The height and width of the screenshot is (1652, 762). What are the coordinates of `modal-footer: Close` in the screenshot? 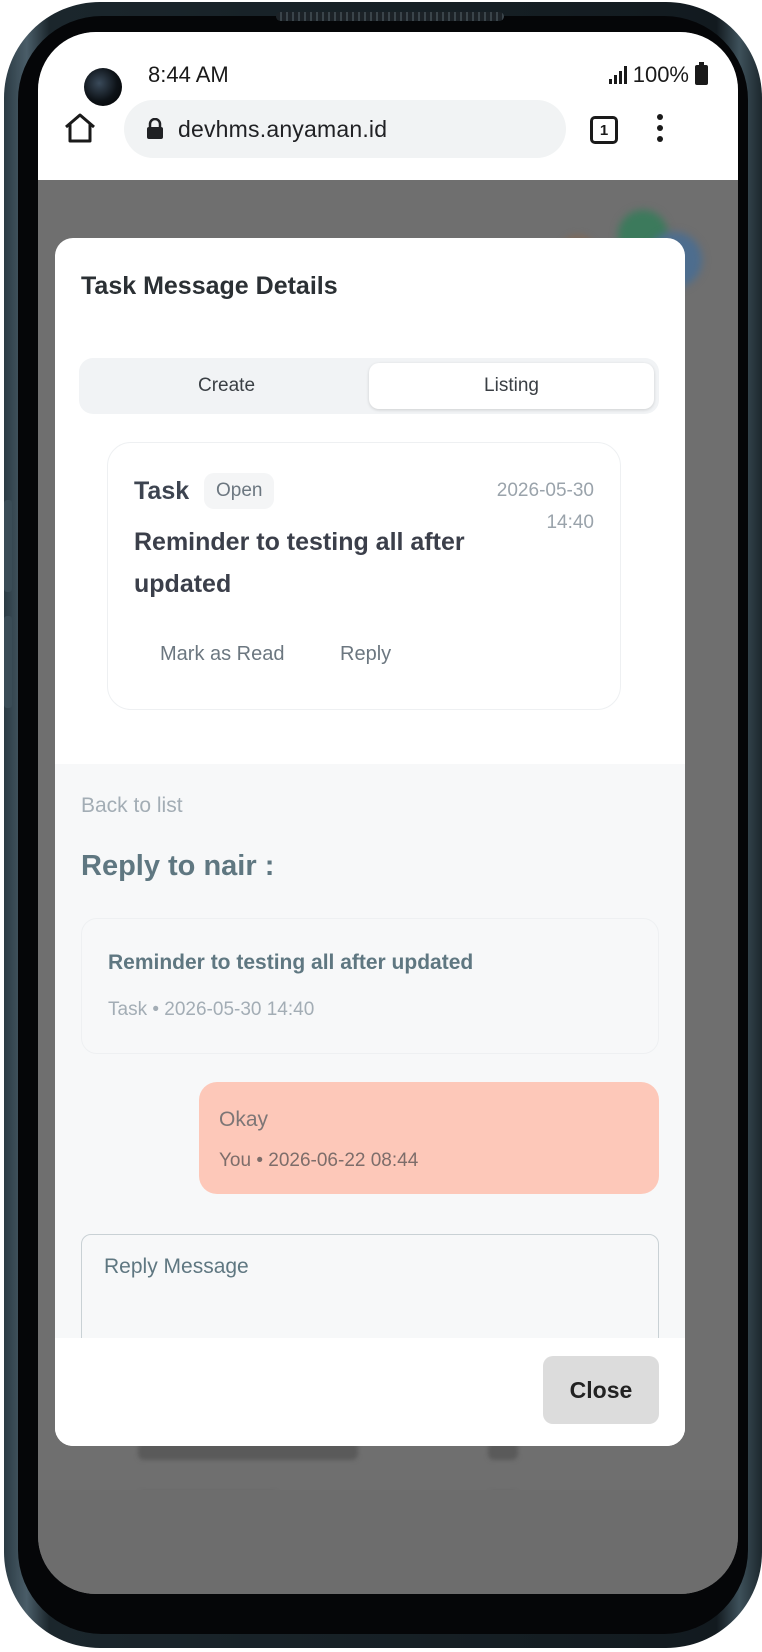 It's located at (370, 1392).